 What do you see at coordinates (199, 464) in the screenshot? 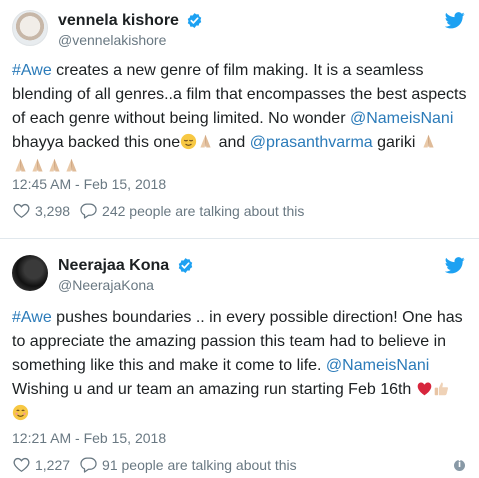
I see `talking-count: 91 people are talking about this` at bounding box center [199, 464].